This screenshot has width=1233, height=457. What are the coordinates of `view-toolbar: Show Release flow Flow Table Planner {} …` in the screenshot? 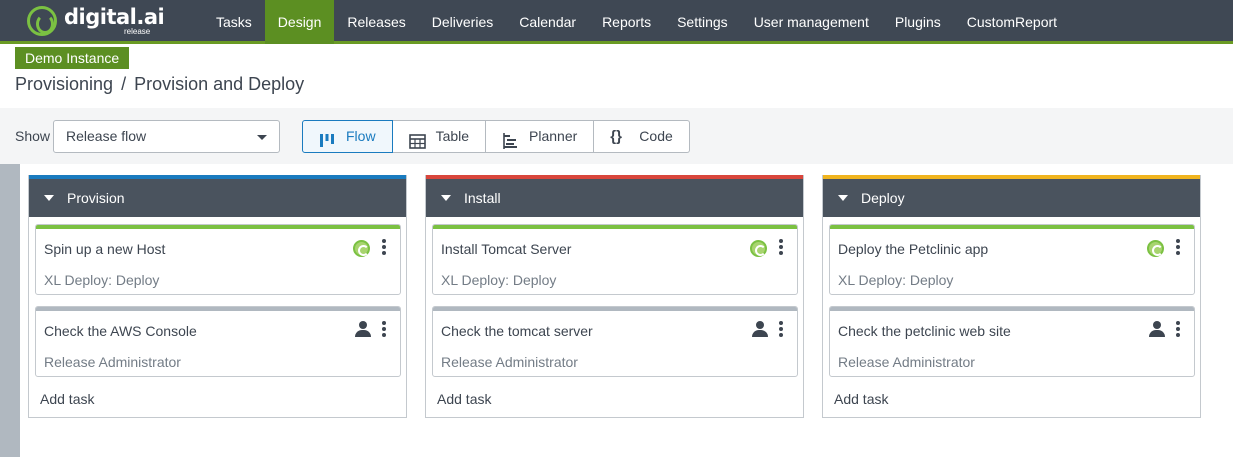 It's located at (616, 136).